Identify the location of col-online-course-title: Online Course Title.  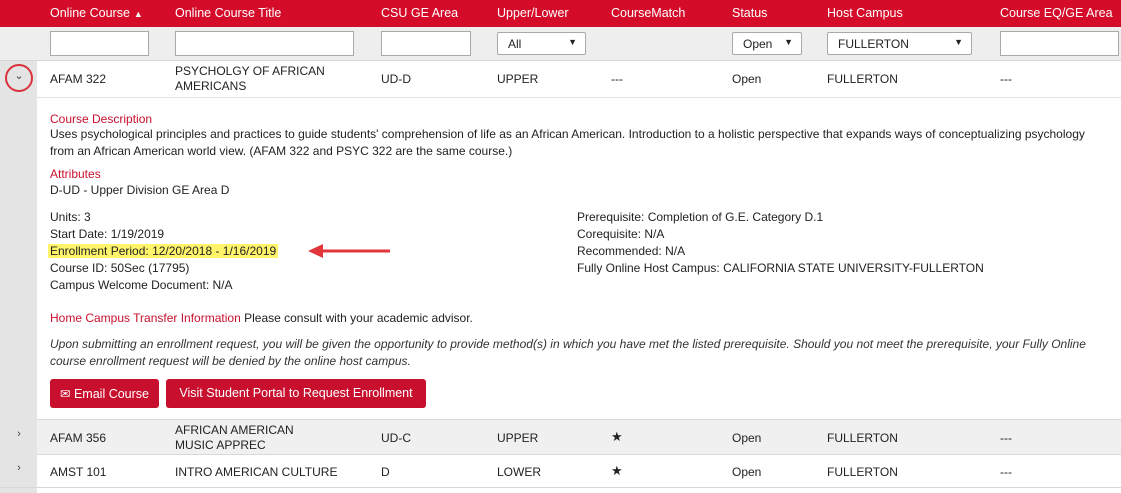
(228, 13).